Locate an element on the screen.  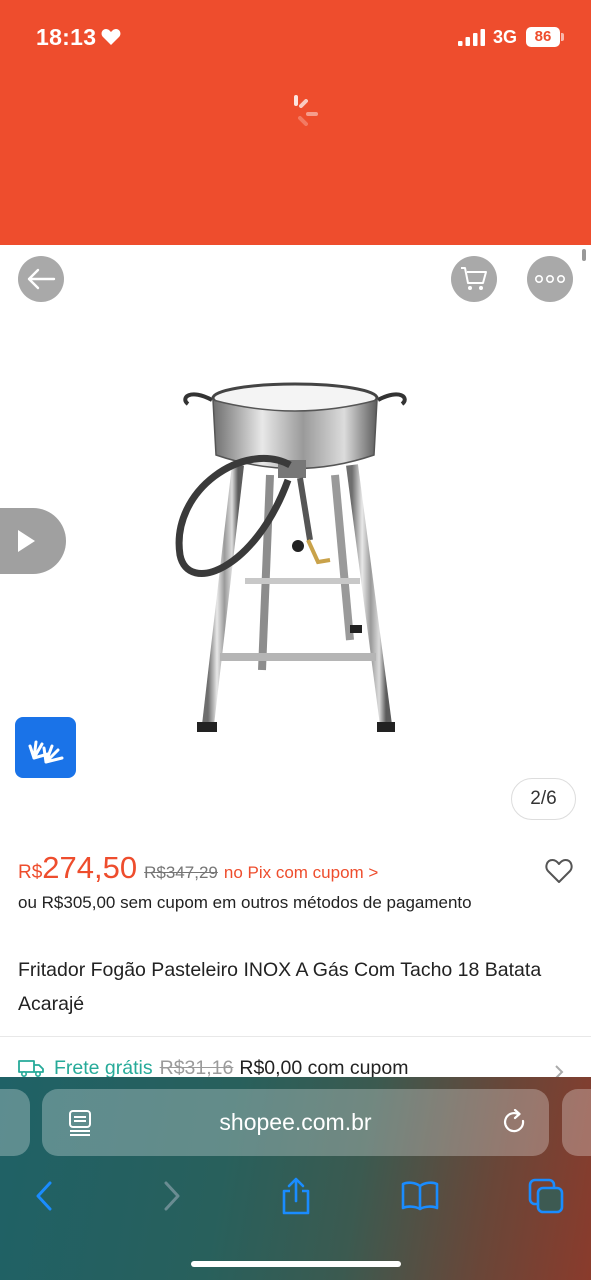
book-icon is located at coordinates (420, 1196).